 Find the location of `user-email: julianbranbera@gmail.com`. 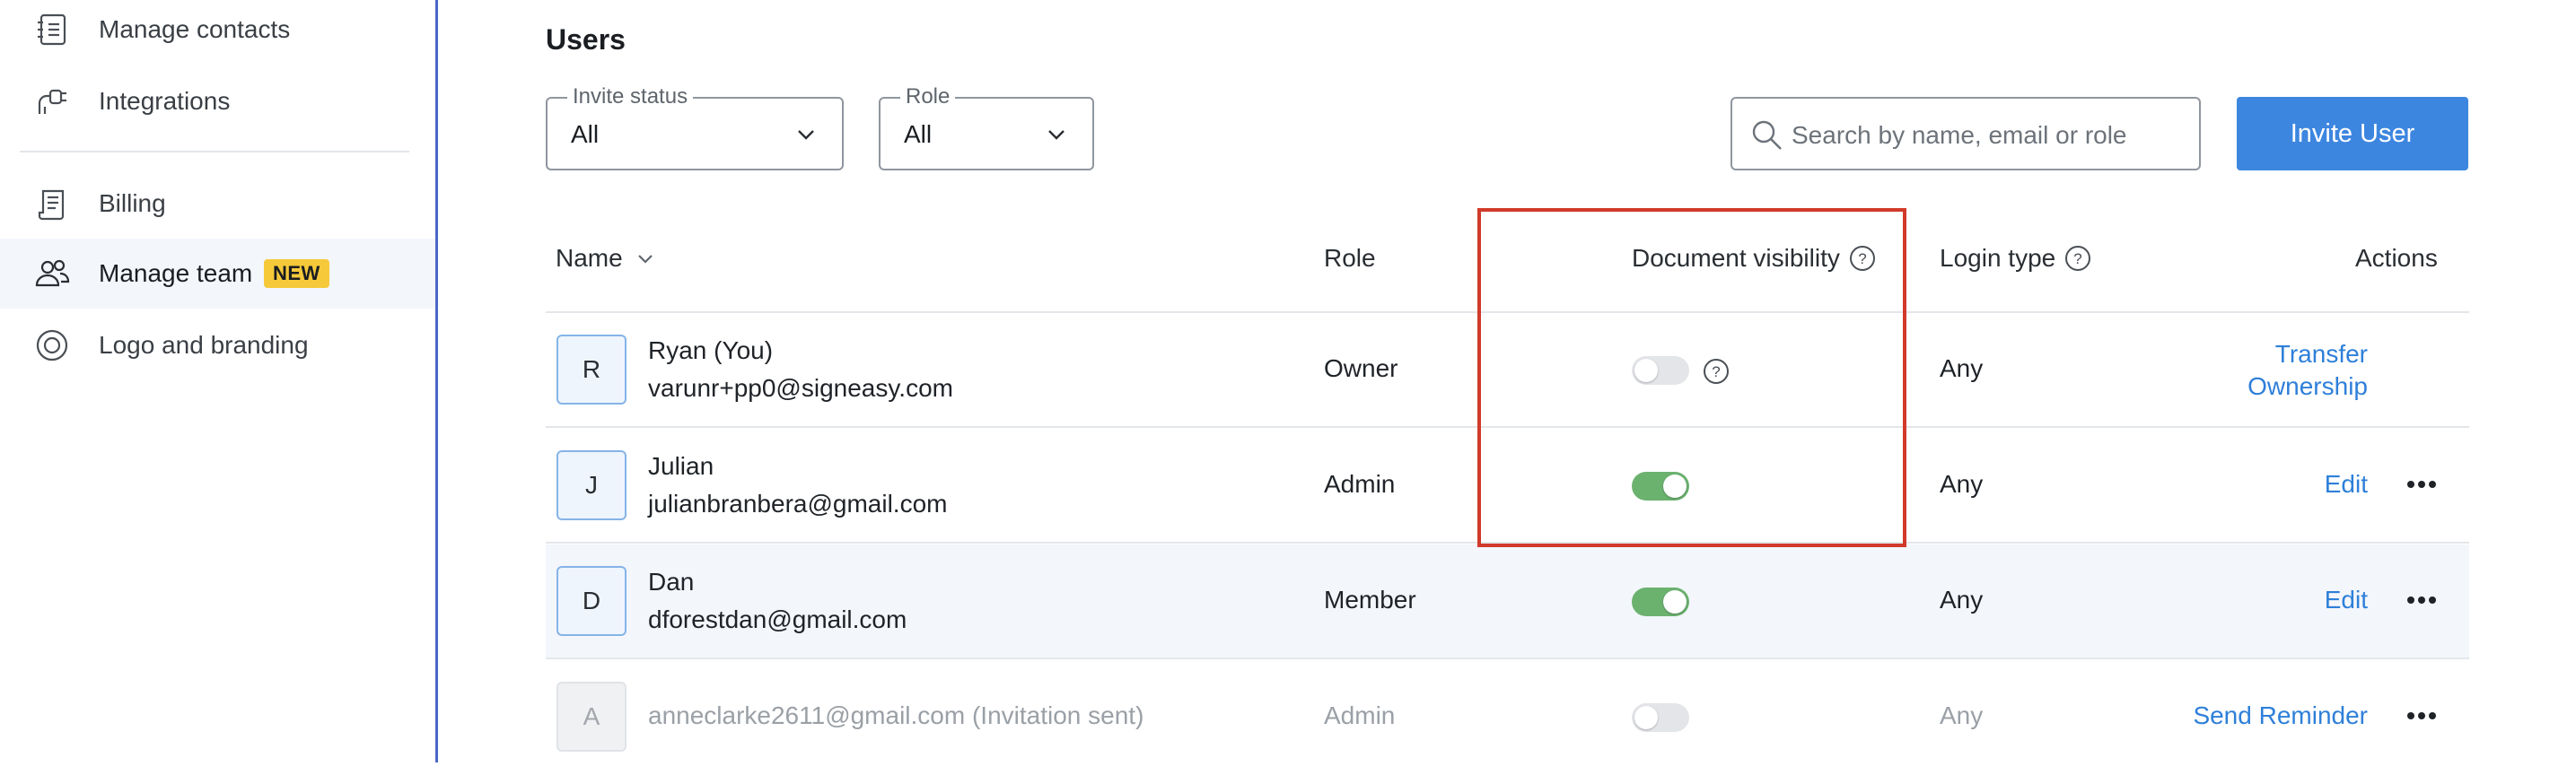

user-email: julianbranbera@gmail.com is located at coordinates (798, 504).